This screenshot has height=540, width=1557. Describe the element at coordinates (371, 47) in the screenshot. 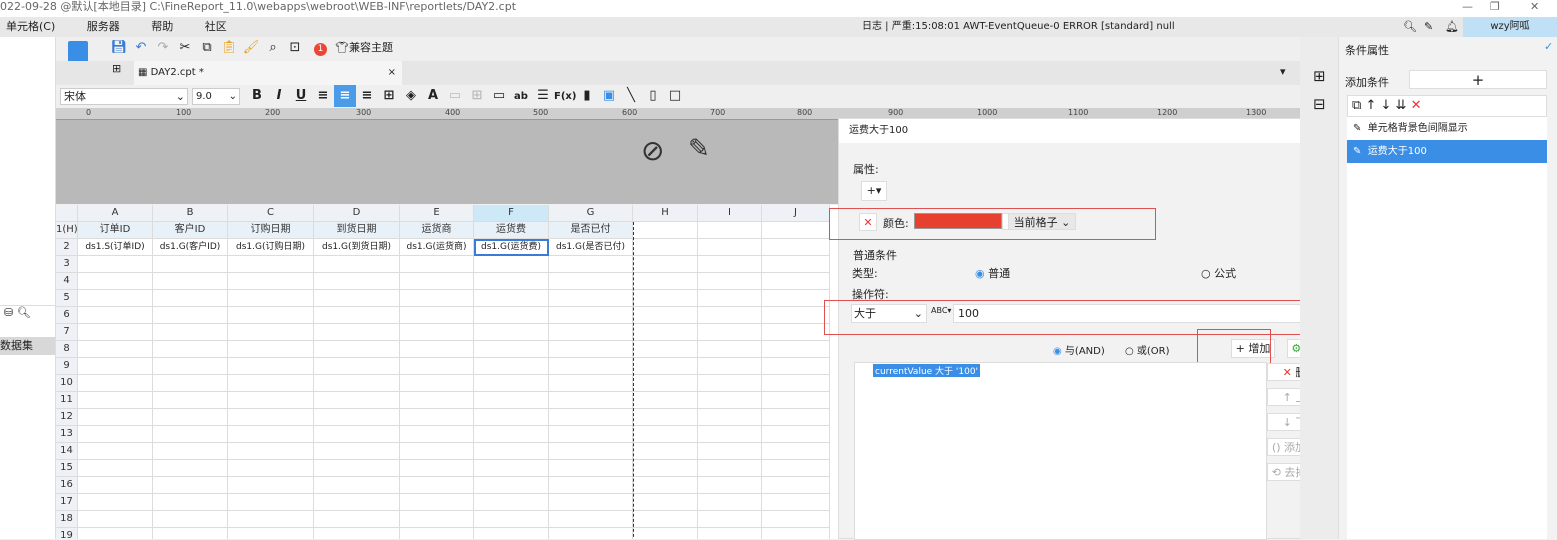

I see `compat-theme-button: 兼容主题` at that location.